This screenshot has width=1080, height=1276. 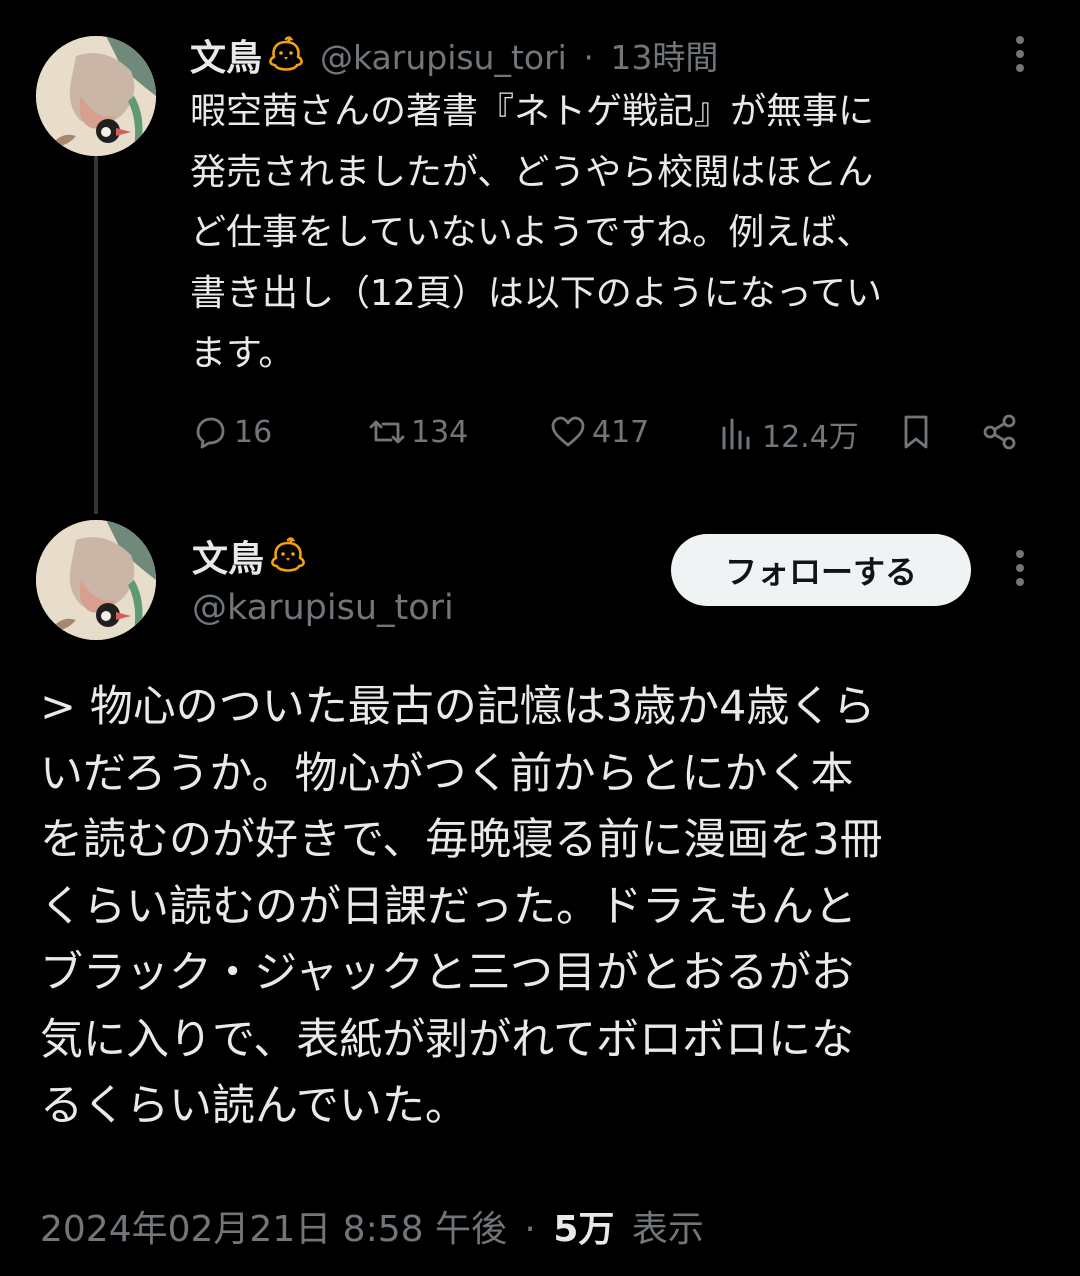 I want to click on heart-icon, so click(x=568, y=431).